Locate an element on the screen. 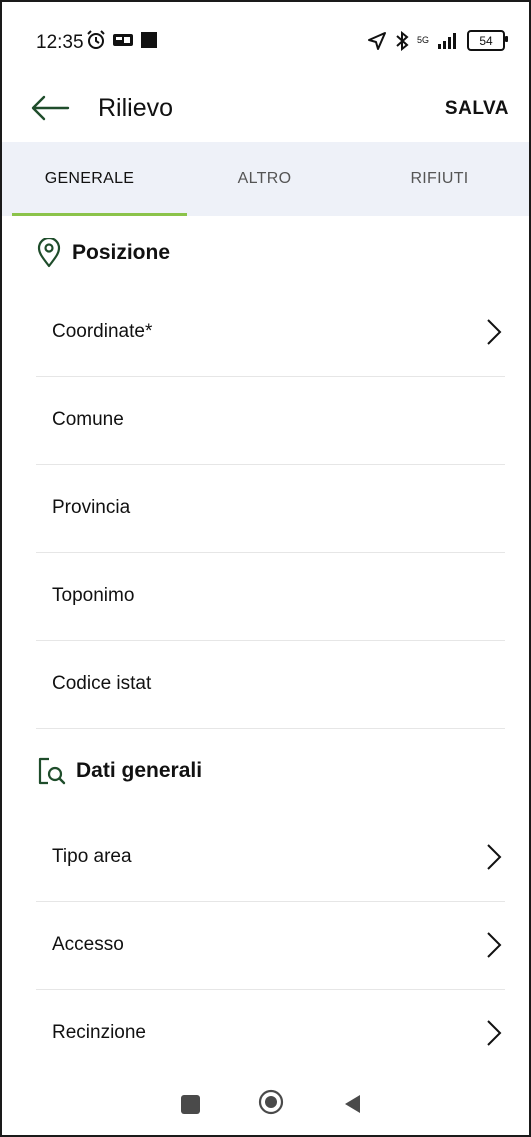 The height and width of the screenshot is (1137, 531). row-label: Toponimo is located at coordinates (93, 595).